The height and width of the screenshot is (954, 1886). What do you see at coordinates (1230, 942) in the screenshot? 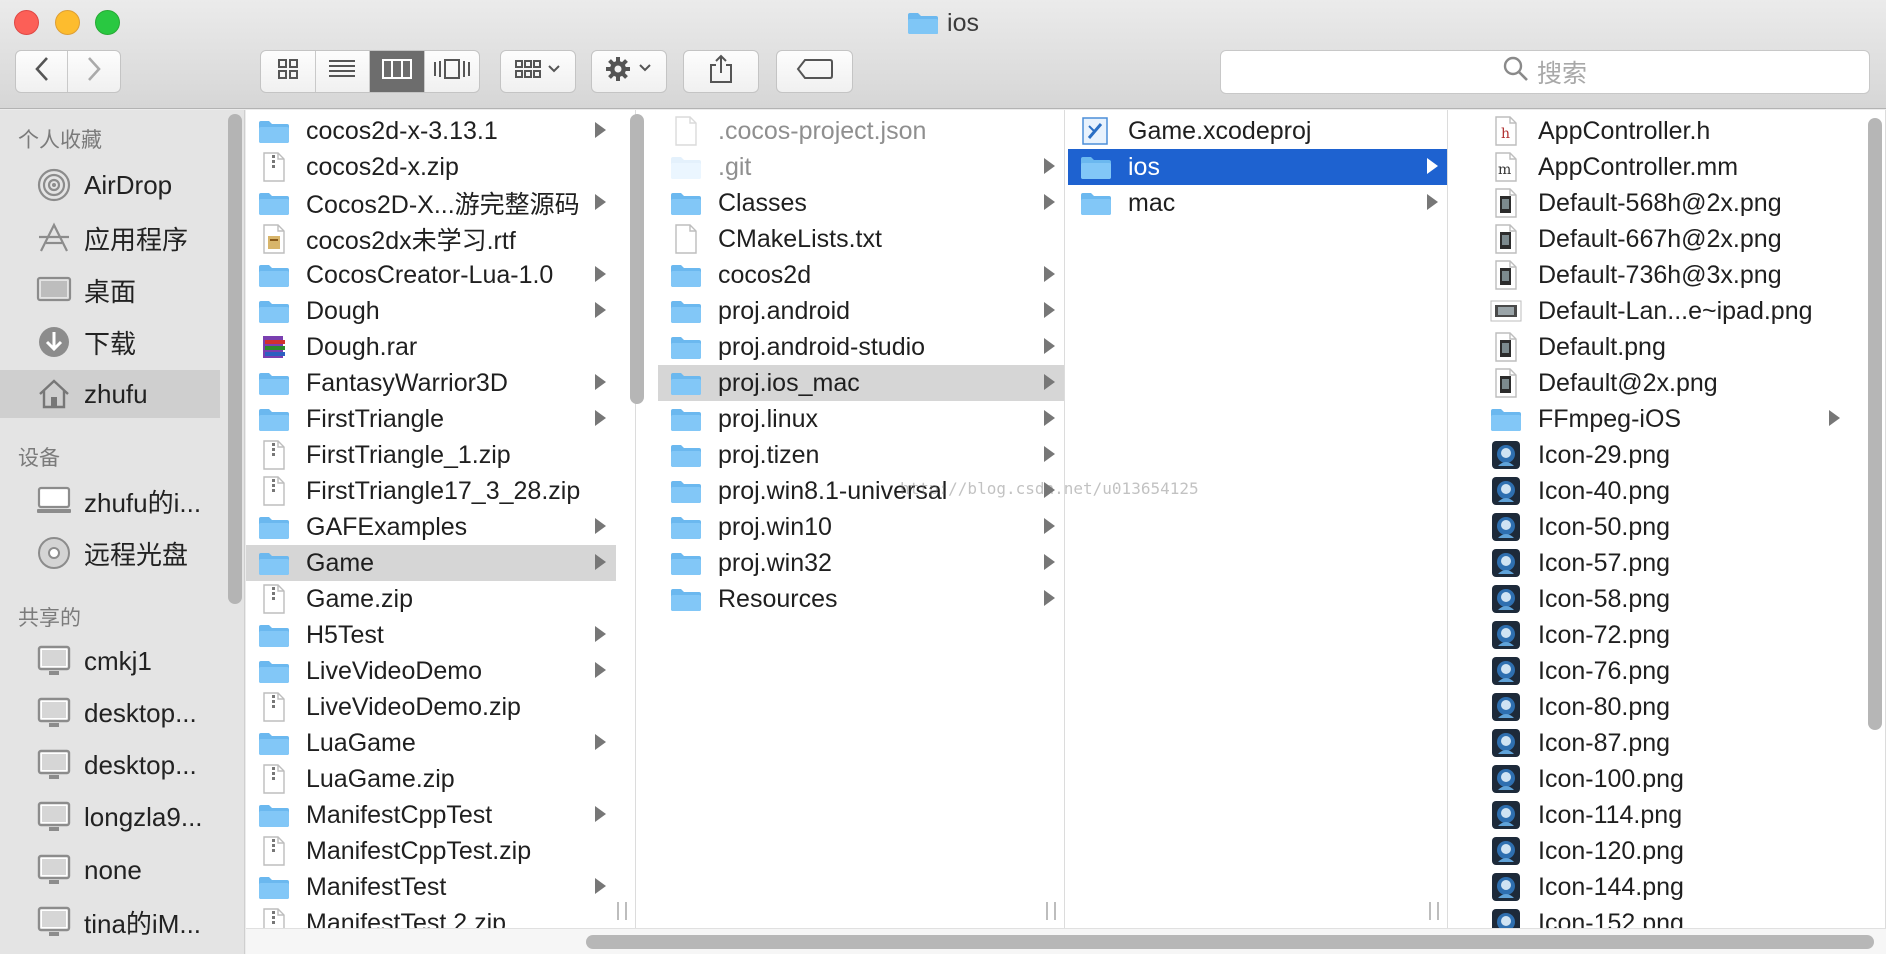
I see `horizontal-scroll-thumb` at bounding box center [1230, 942].